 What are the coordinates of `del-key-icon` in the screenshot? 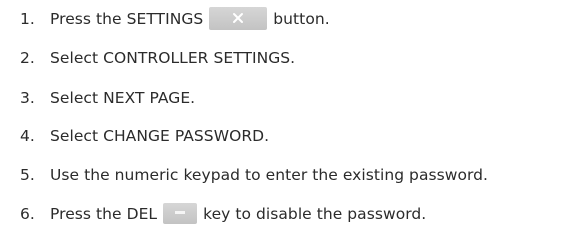 It's located at (180, 213).